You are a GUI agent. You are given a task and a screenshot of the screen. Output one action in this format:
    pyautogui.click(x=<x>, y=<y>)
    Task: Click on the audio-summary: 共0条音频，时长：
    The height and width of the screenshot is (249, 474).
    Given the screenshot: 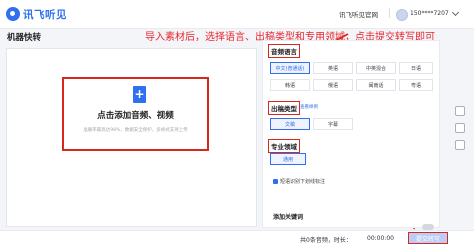 What is the action you would take?
    pyautogui.click(x=326, y=240)
    